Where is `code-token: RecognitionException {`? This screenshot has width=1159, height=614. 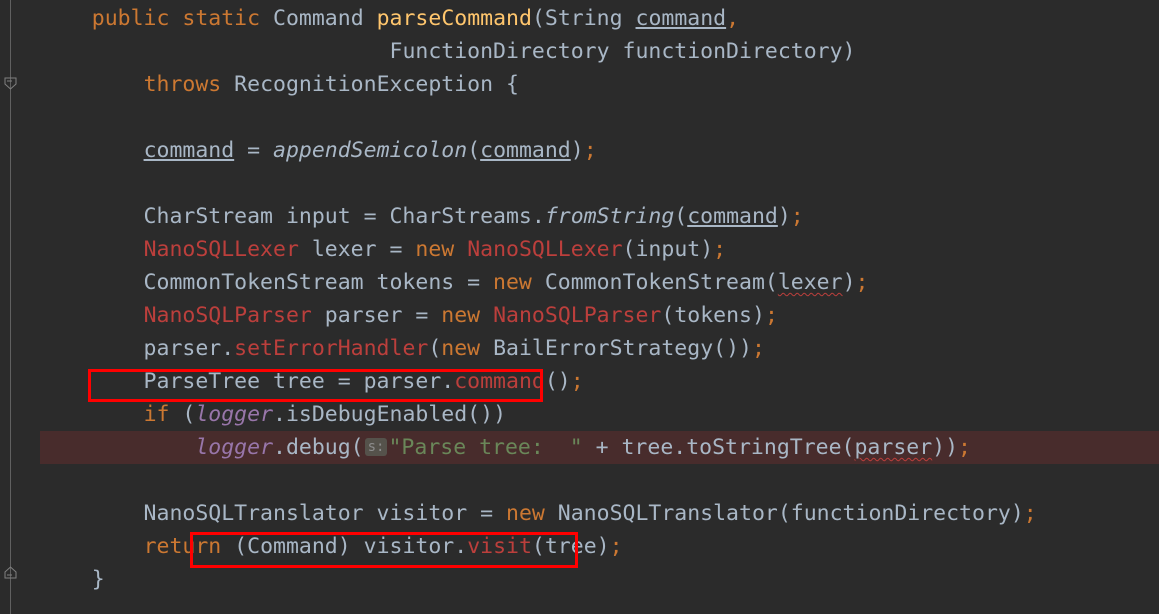 code-token: RecognitionException { is located at coordinates (370, 84).